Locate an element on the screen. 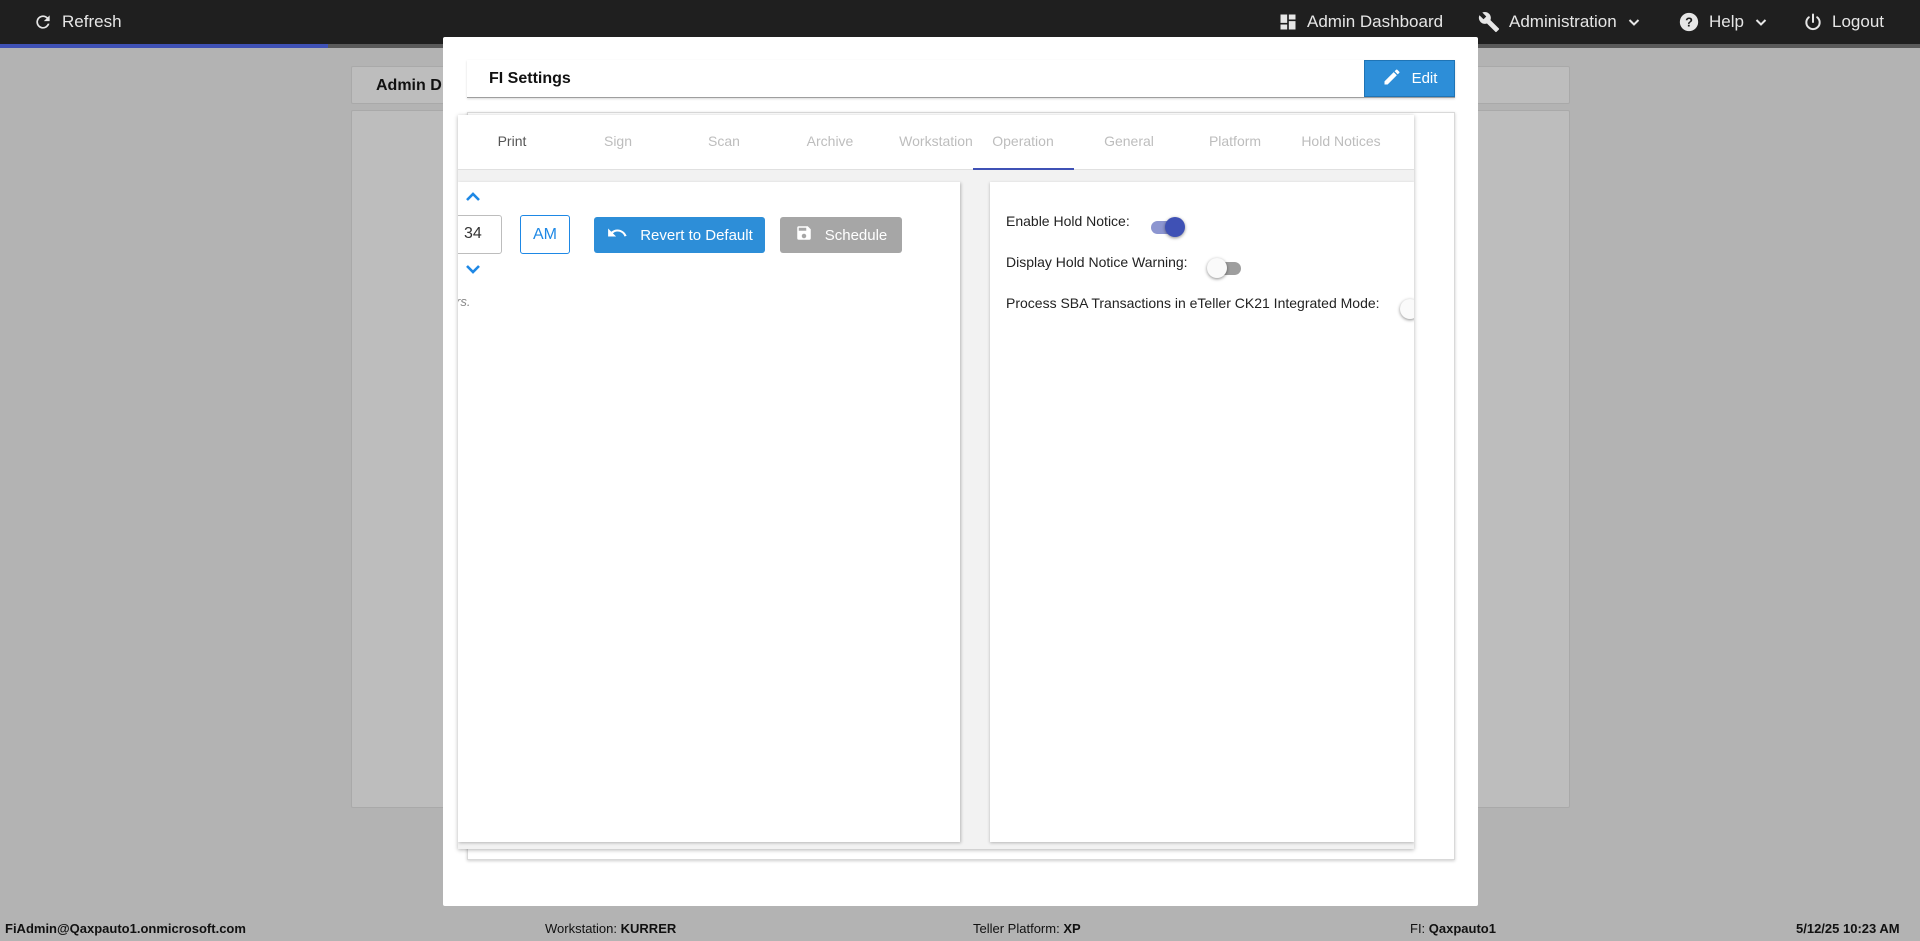 This screenshot has height=941, width=1920. revert-to-default-label: Revert to Default is located at coordinates (696, 235).